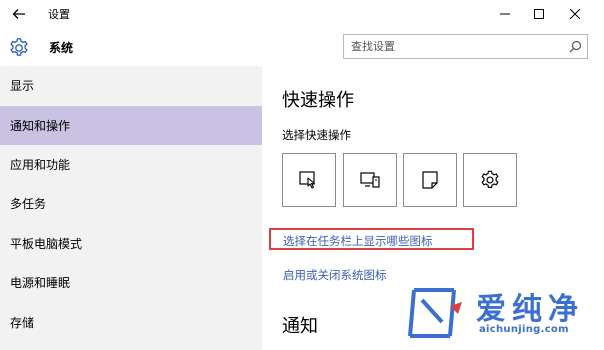 Image resolution: width=604 pixels, height=350 pixels. Describe the element at coordinates (131, 125) in the screenshot. I see `sidebar-item-notifications-actions: 通知和操作` at that location.